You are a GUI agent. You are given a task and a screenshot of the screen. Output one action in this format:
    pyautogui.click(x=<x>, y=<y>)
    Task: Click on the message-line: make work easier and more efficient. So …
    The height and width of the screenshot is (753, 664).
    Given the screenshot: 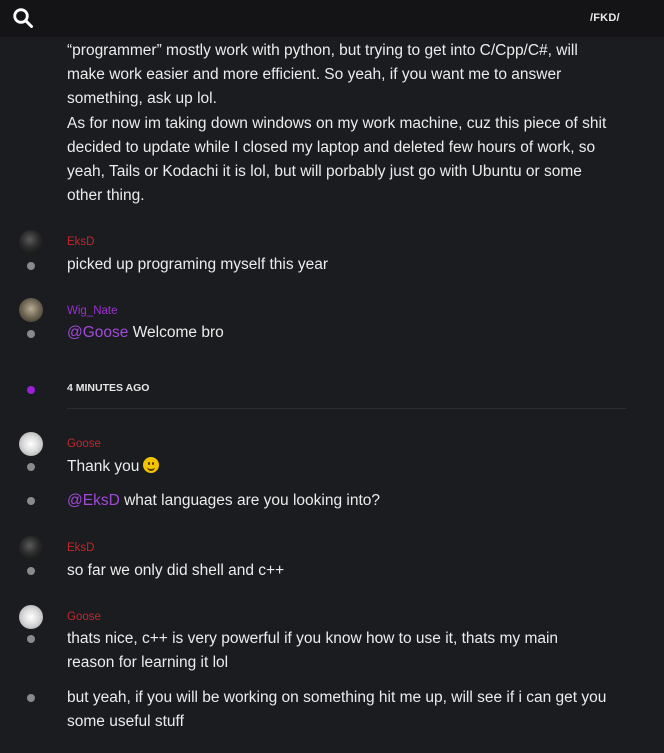 What is the action you would take?
    pyautogui.click(x=314, y=75)
    